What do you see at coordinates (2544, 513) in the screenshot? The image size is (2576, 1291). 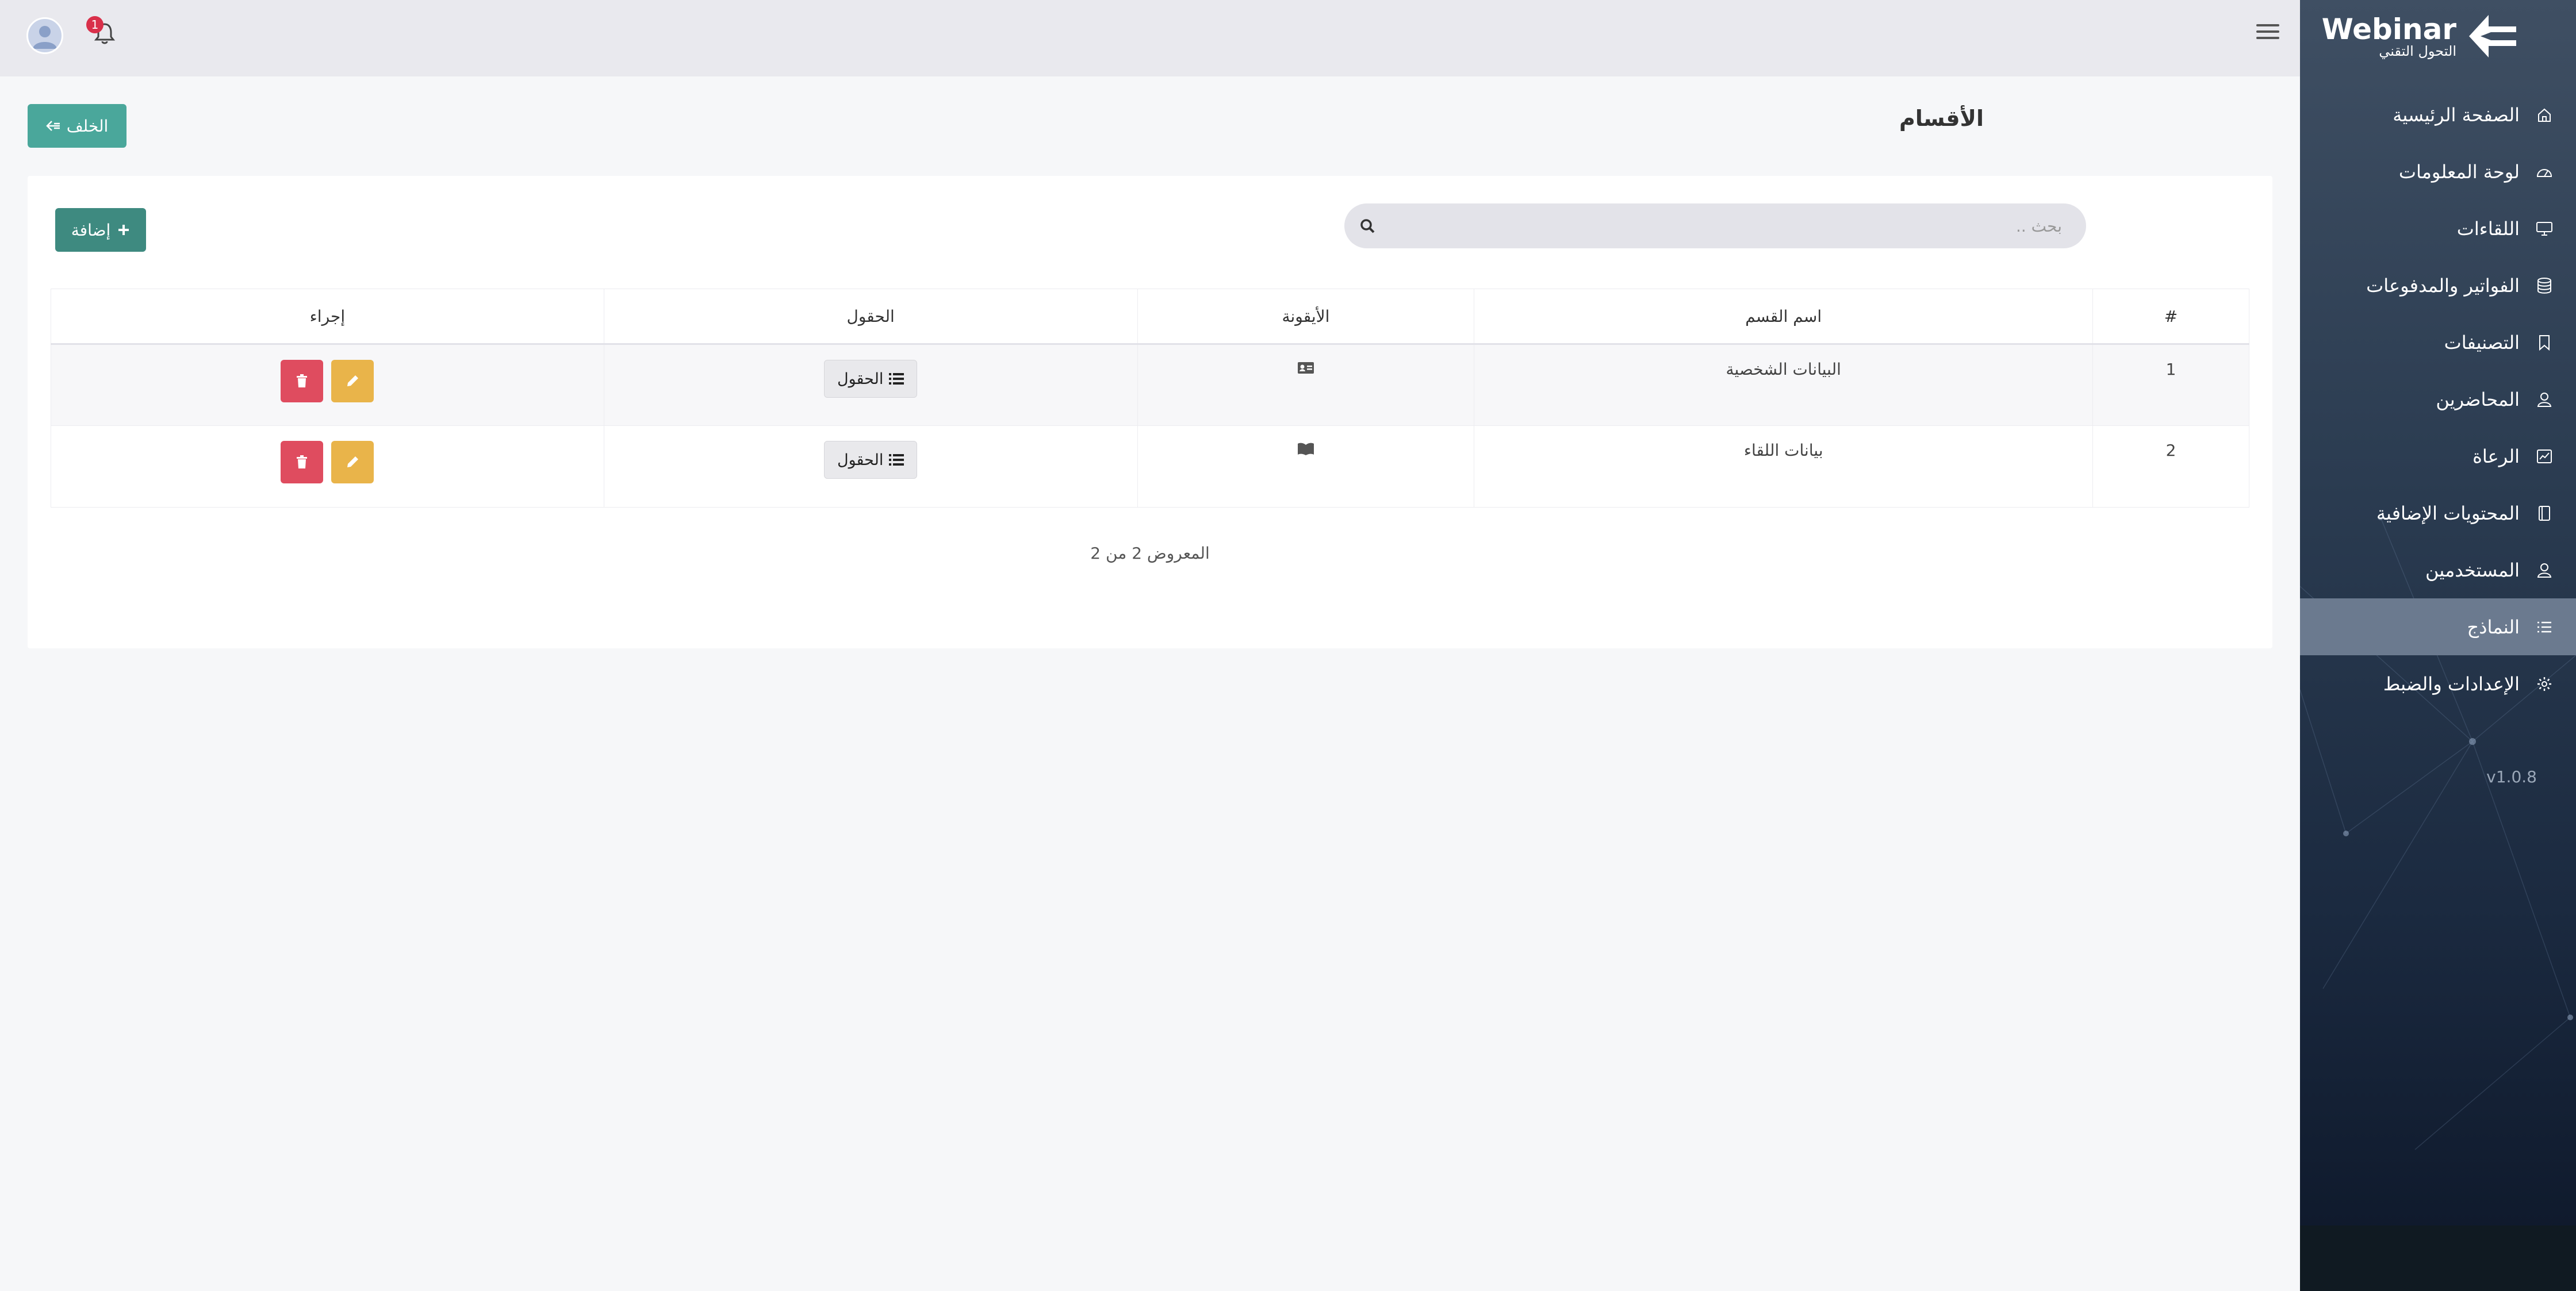 I see `book-icon` at bounding box center [2544, 513].